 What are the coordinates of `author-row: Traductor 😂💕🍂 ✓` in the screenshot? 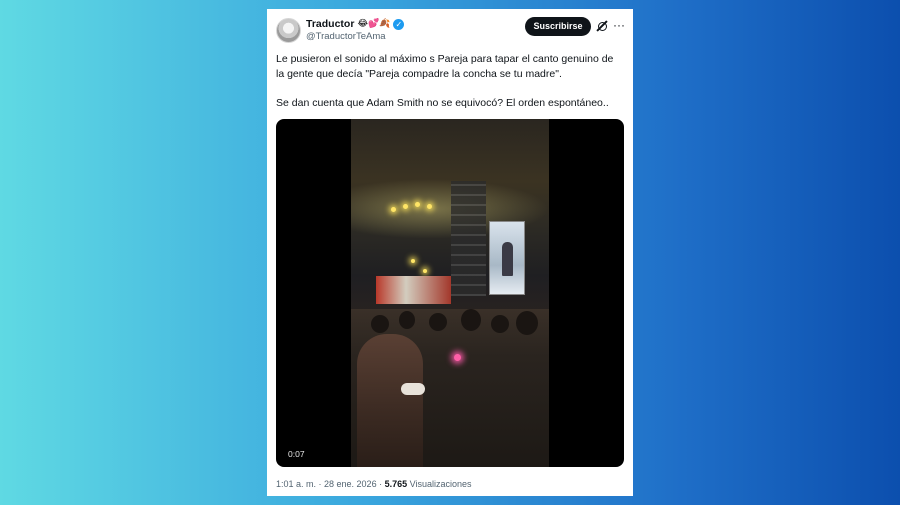 It's located at (355, 24).